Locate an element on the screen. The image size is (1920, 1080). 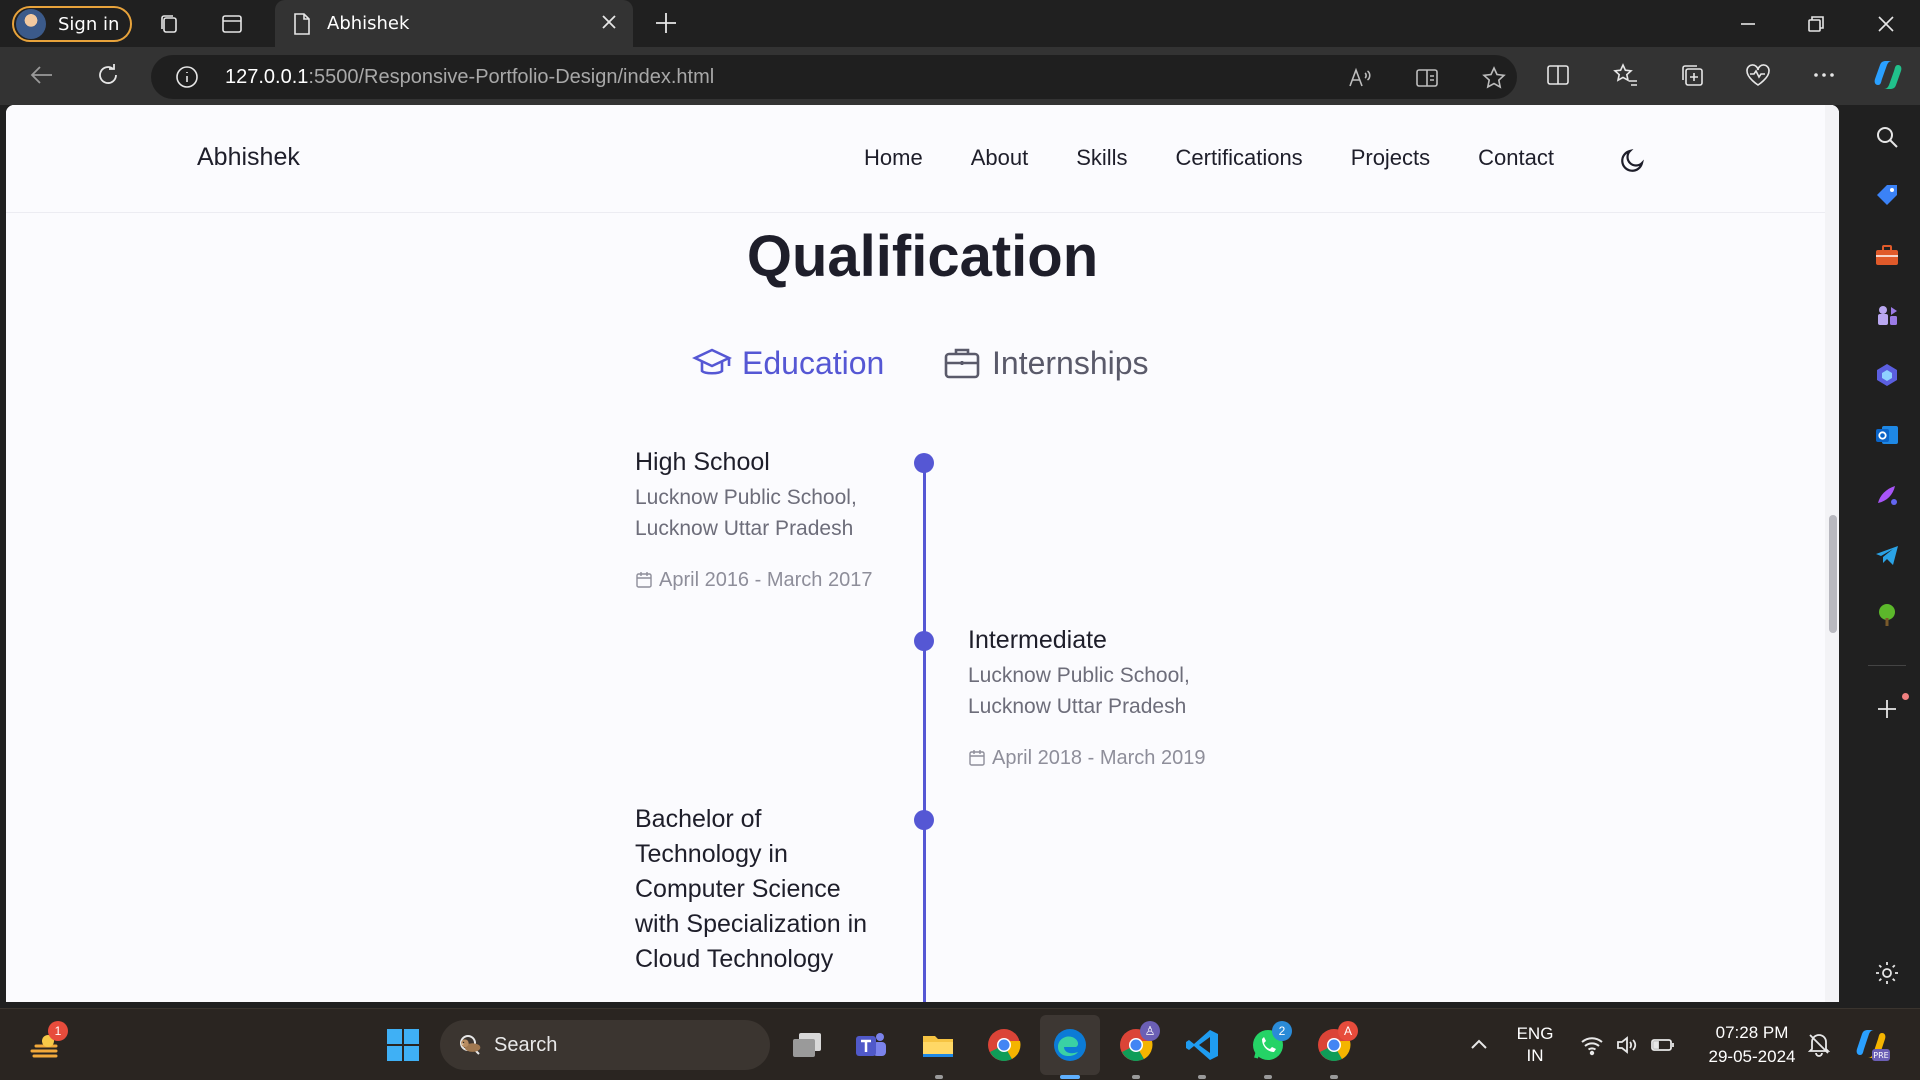
qualification-date: April 2016 - March 2017 is located at coordinates (760, 580).